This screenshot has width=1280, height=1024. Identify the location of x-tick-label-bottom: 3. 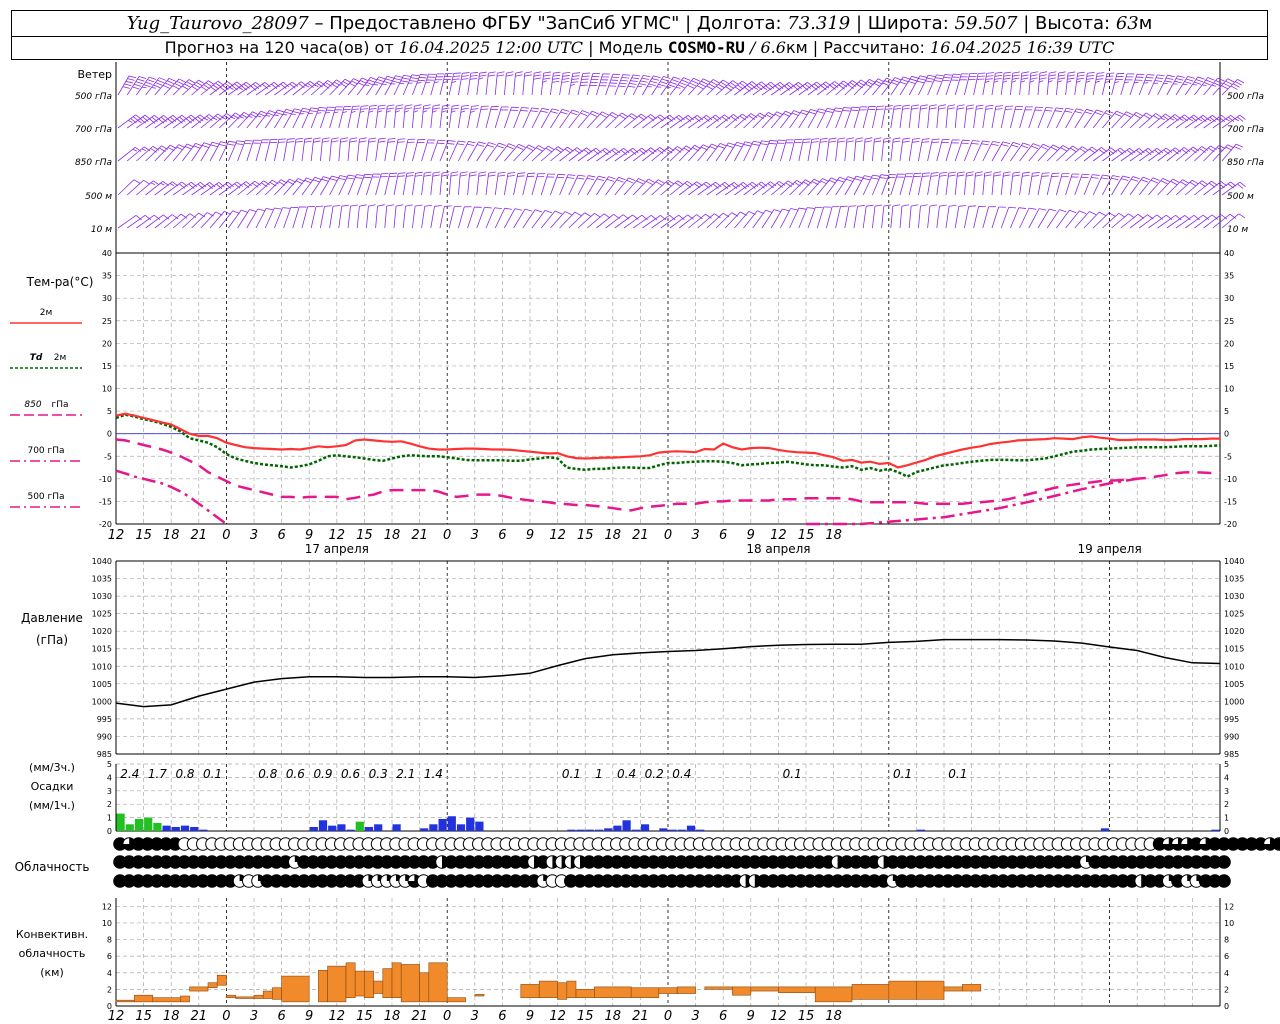
(254, 1016).